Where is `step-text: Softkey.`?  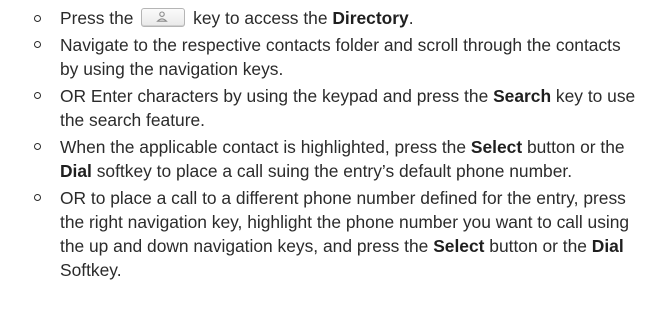 step-text: Softkey. is located at coordinates (91, 270).